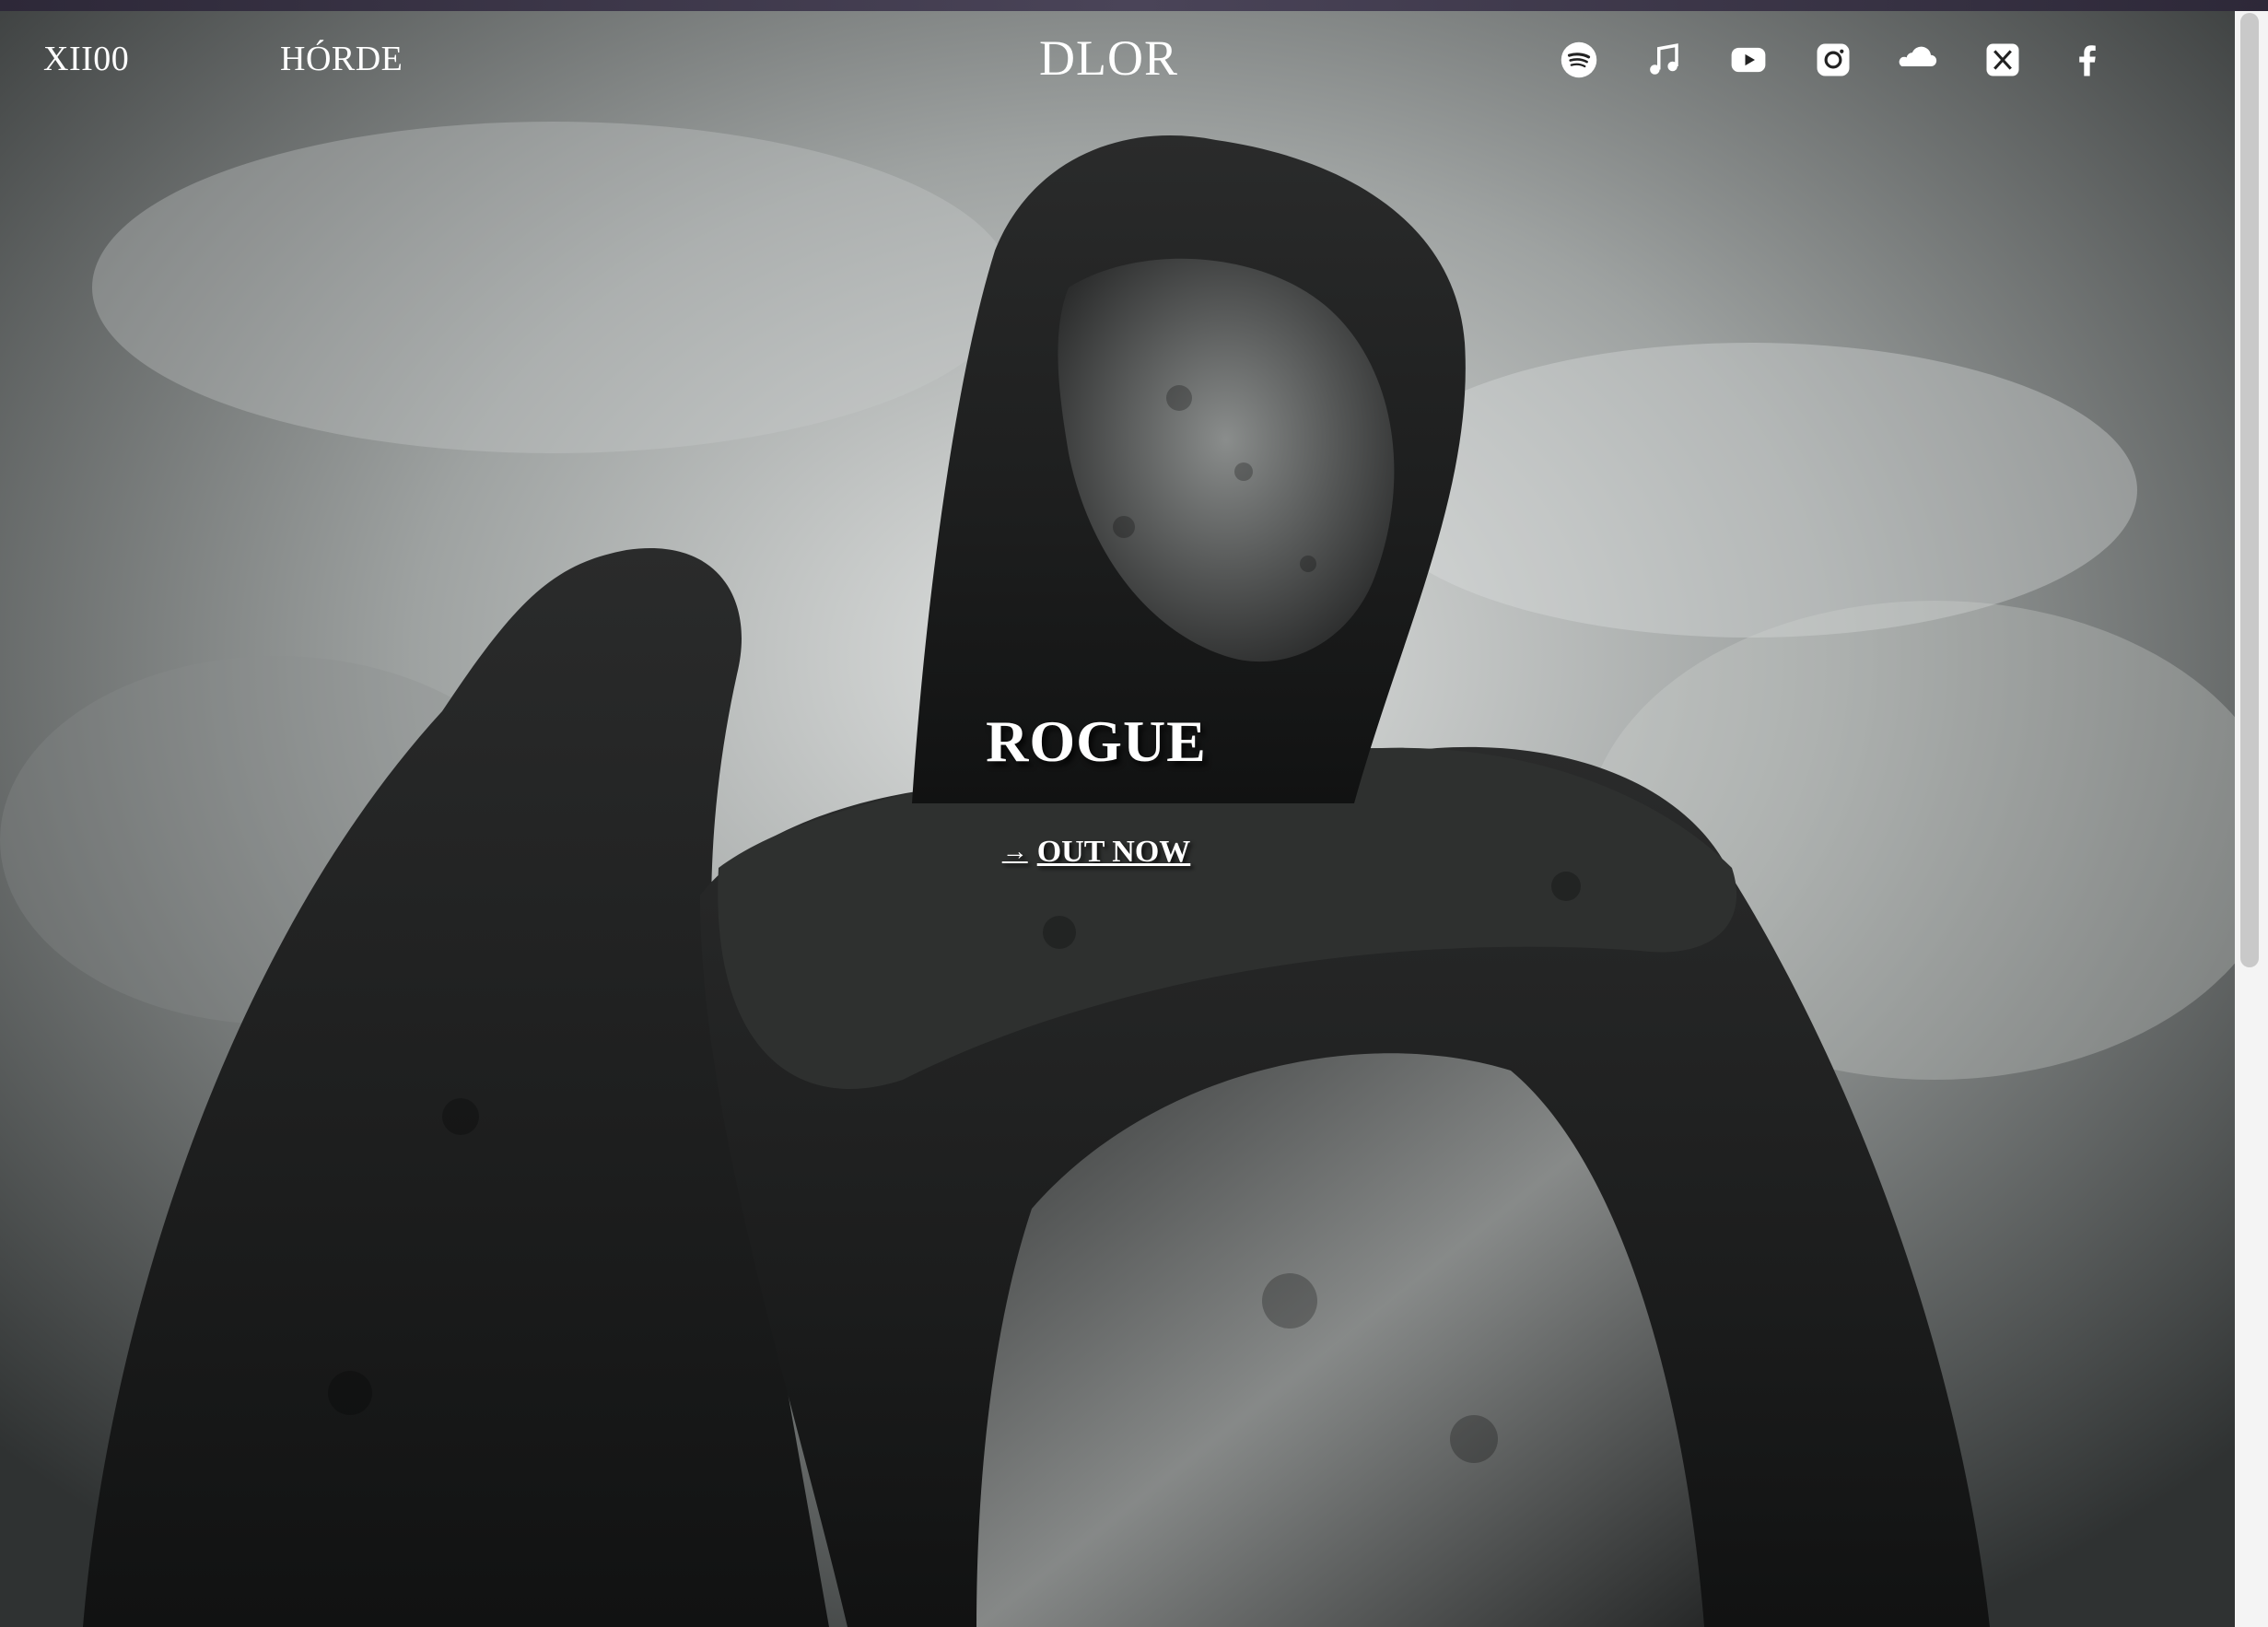  Describe the element at coordinates (1579, 60) in the screenshot. I see `spotify-icon` at that location.